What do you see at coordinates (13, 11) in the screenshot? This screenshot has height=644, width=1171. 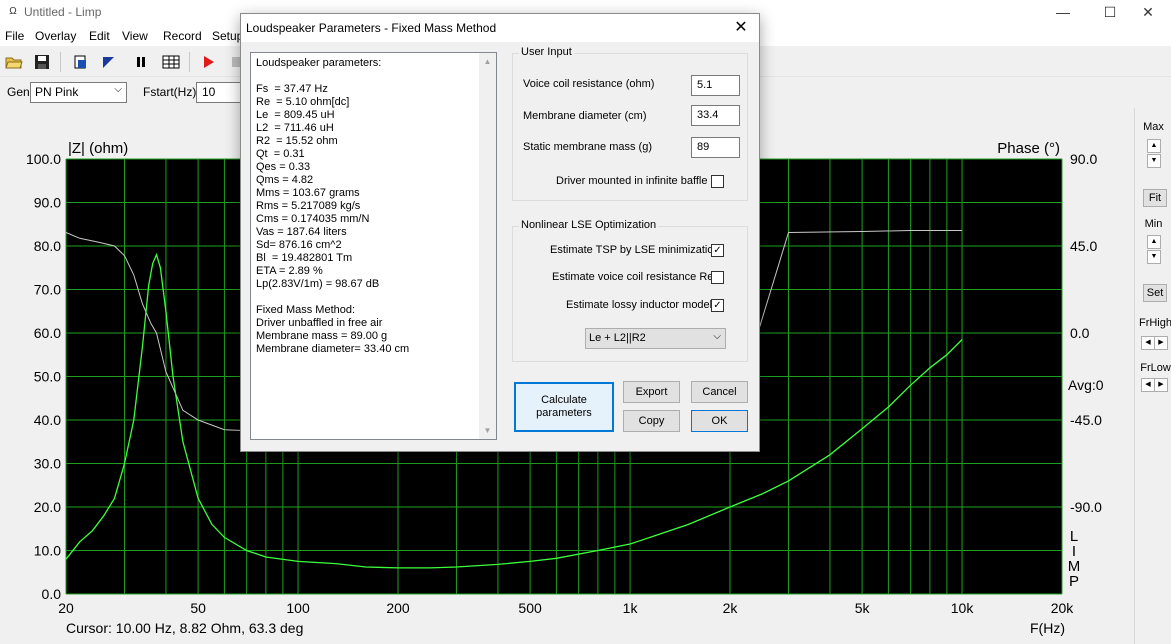 I see `app-icon: Ω` at bounding box center [13, 11].